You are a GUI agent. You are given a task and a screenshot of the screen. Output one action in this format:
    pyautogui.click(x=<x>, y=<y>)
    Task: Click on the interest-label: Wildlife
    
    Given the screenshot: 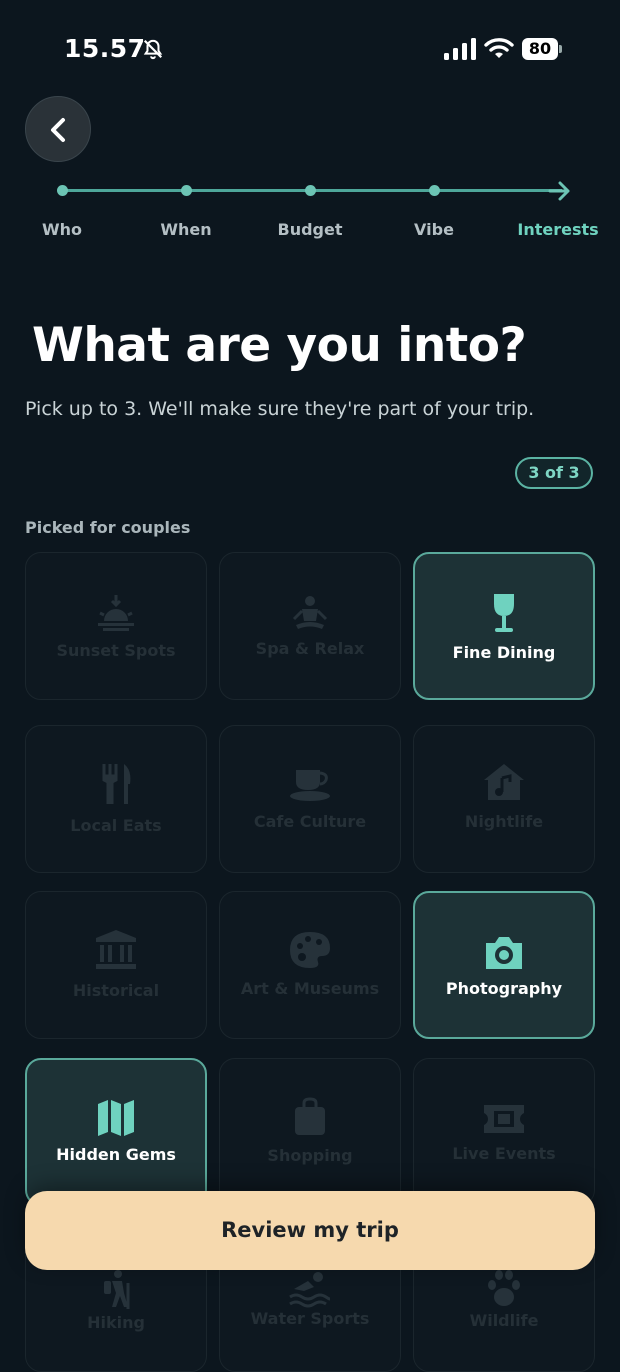 What is the action you would take?
    pyautogui.click(x=504, y=1320)
    